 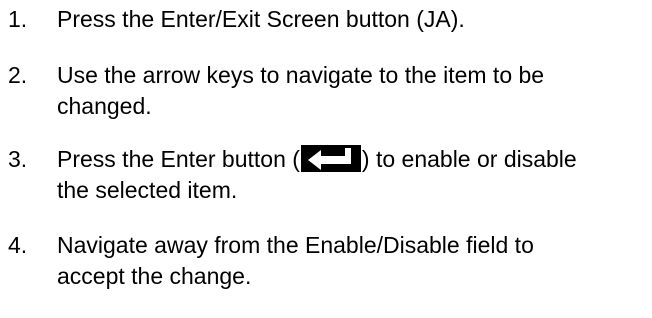 I want to click on step-text: Press the Enter/Exit Screen button (JA)., so click(x=352, y=19).